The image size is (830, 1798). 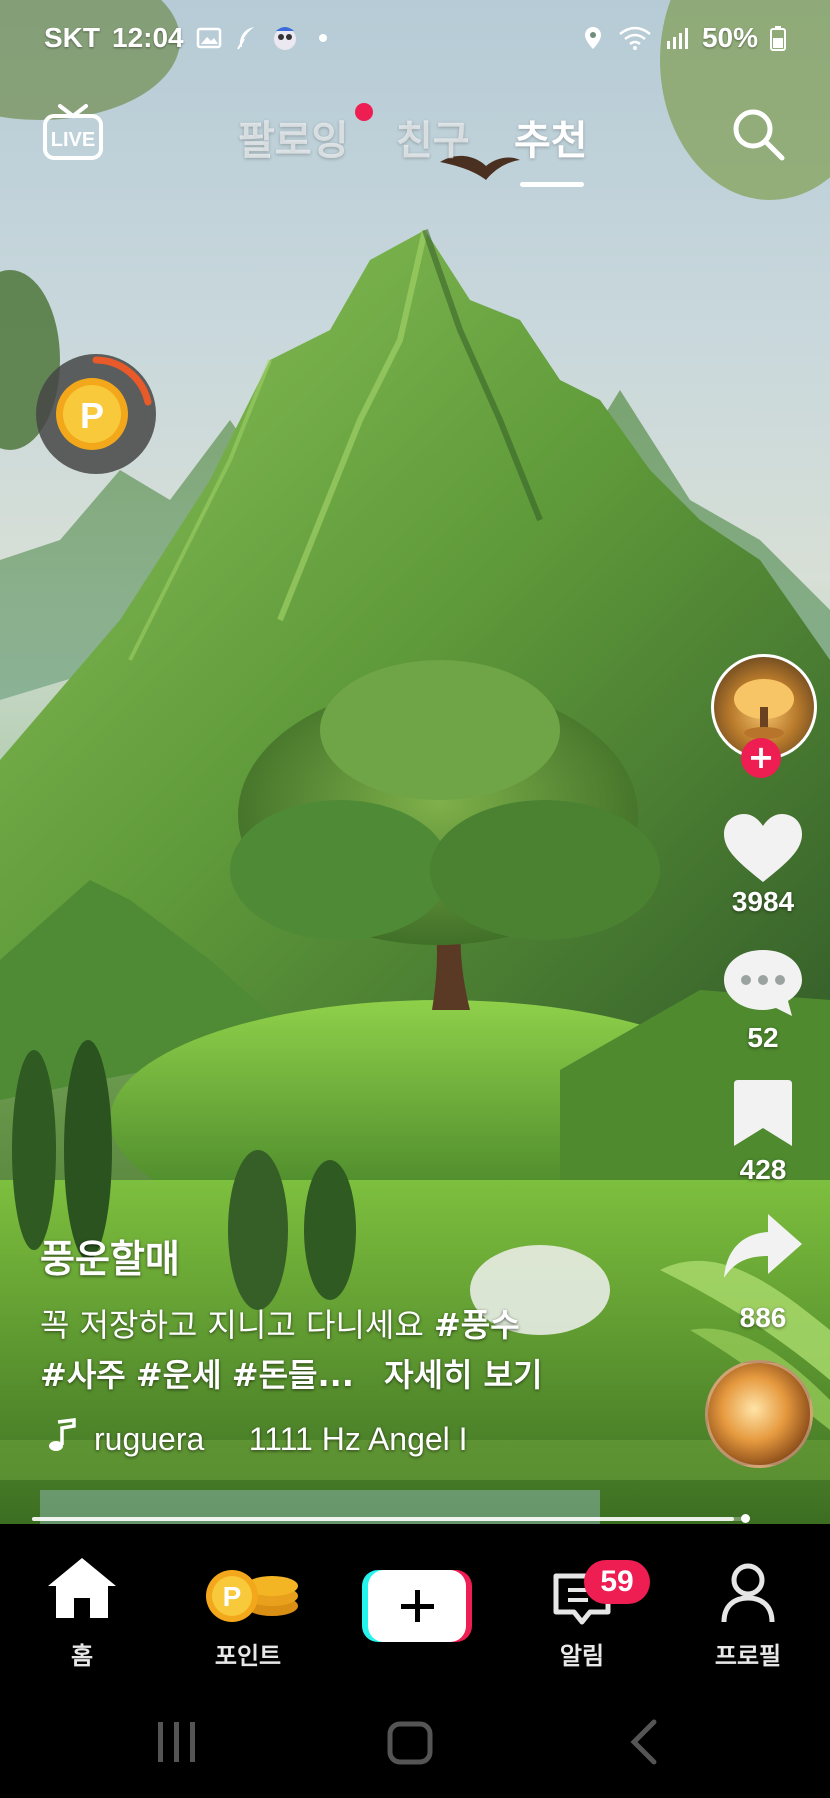 What do you see at coordinates (72, 37) in the screenshot?
I see `carrier-label: SKT` at bounding box center [72, 37].